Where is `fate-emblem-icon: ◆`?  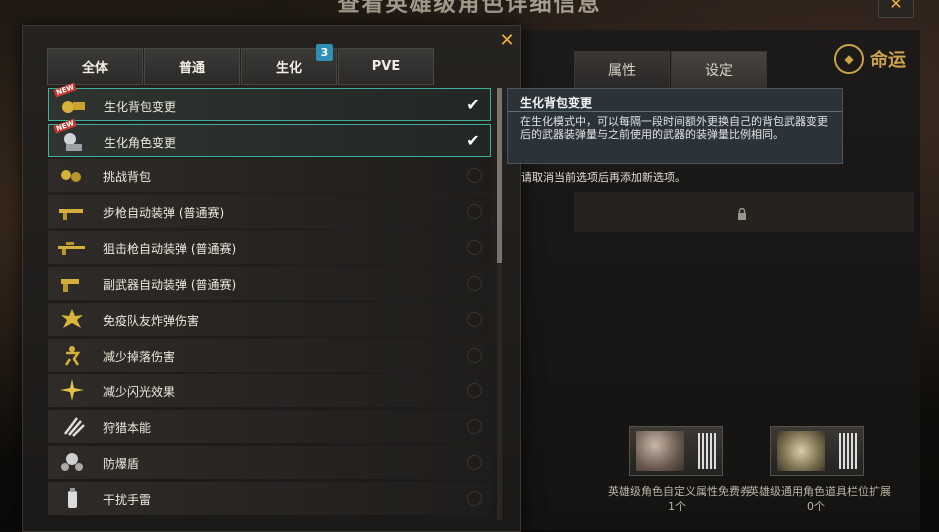
fate-emblem-icon: ◆ is located at coordinates (849, 59).